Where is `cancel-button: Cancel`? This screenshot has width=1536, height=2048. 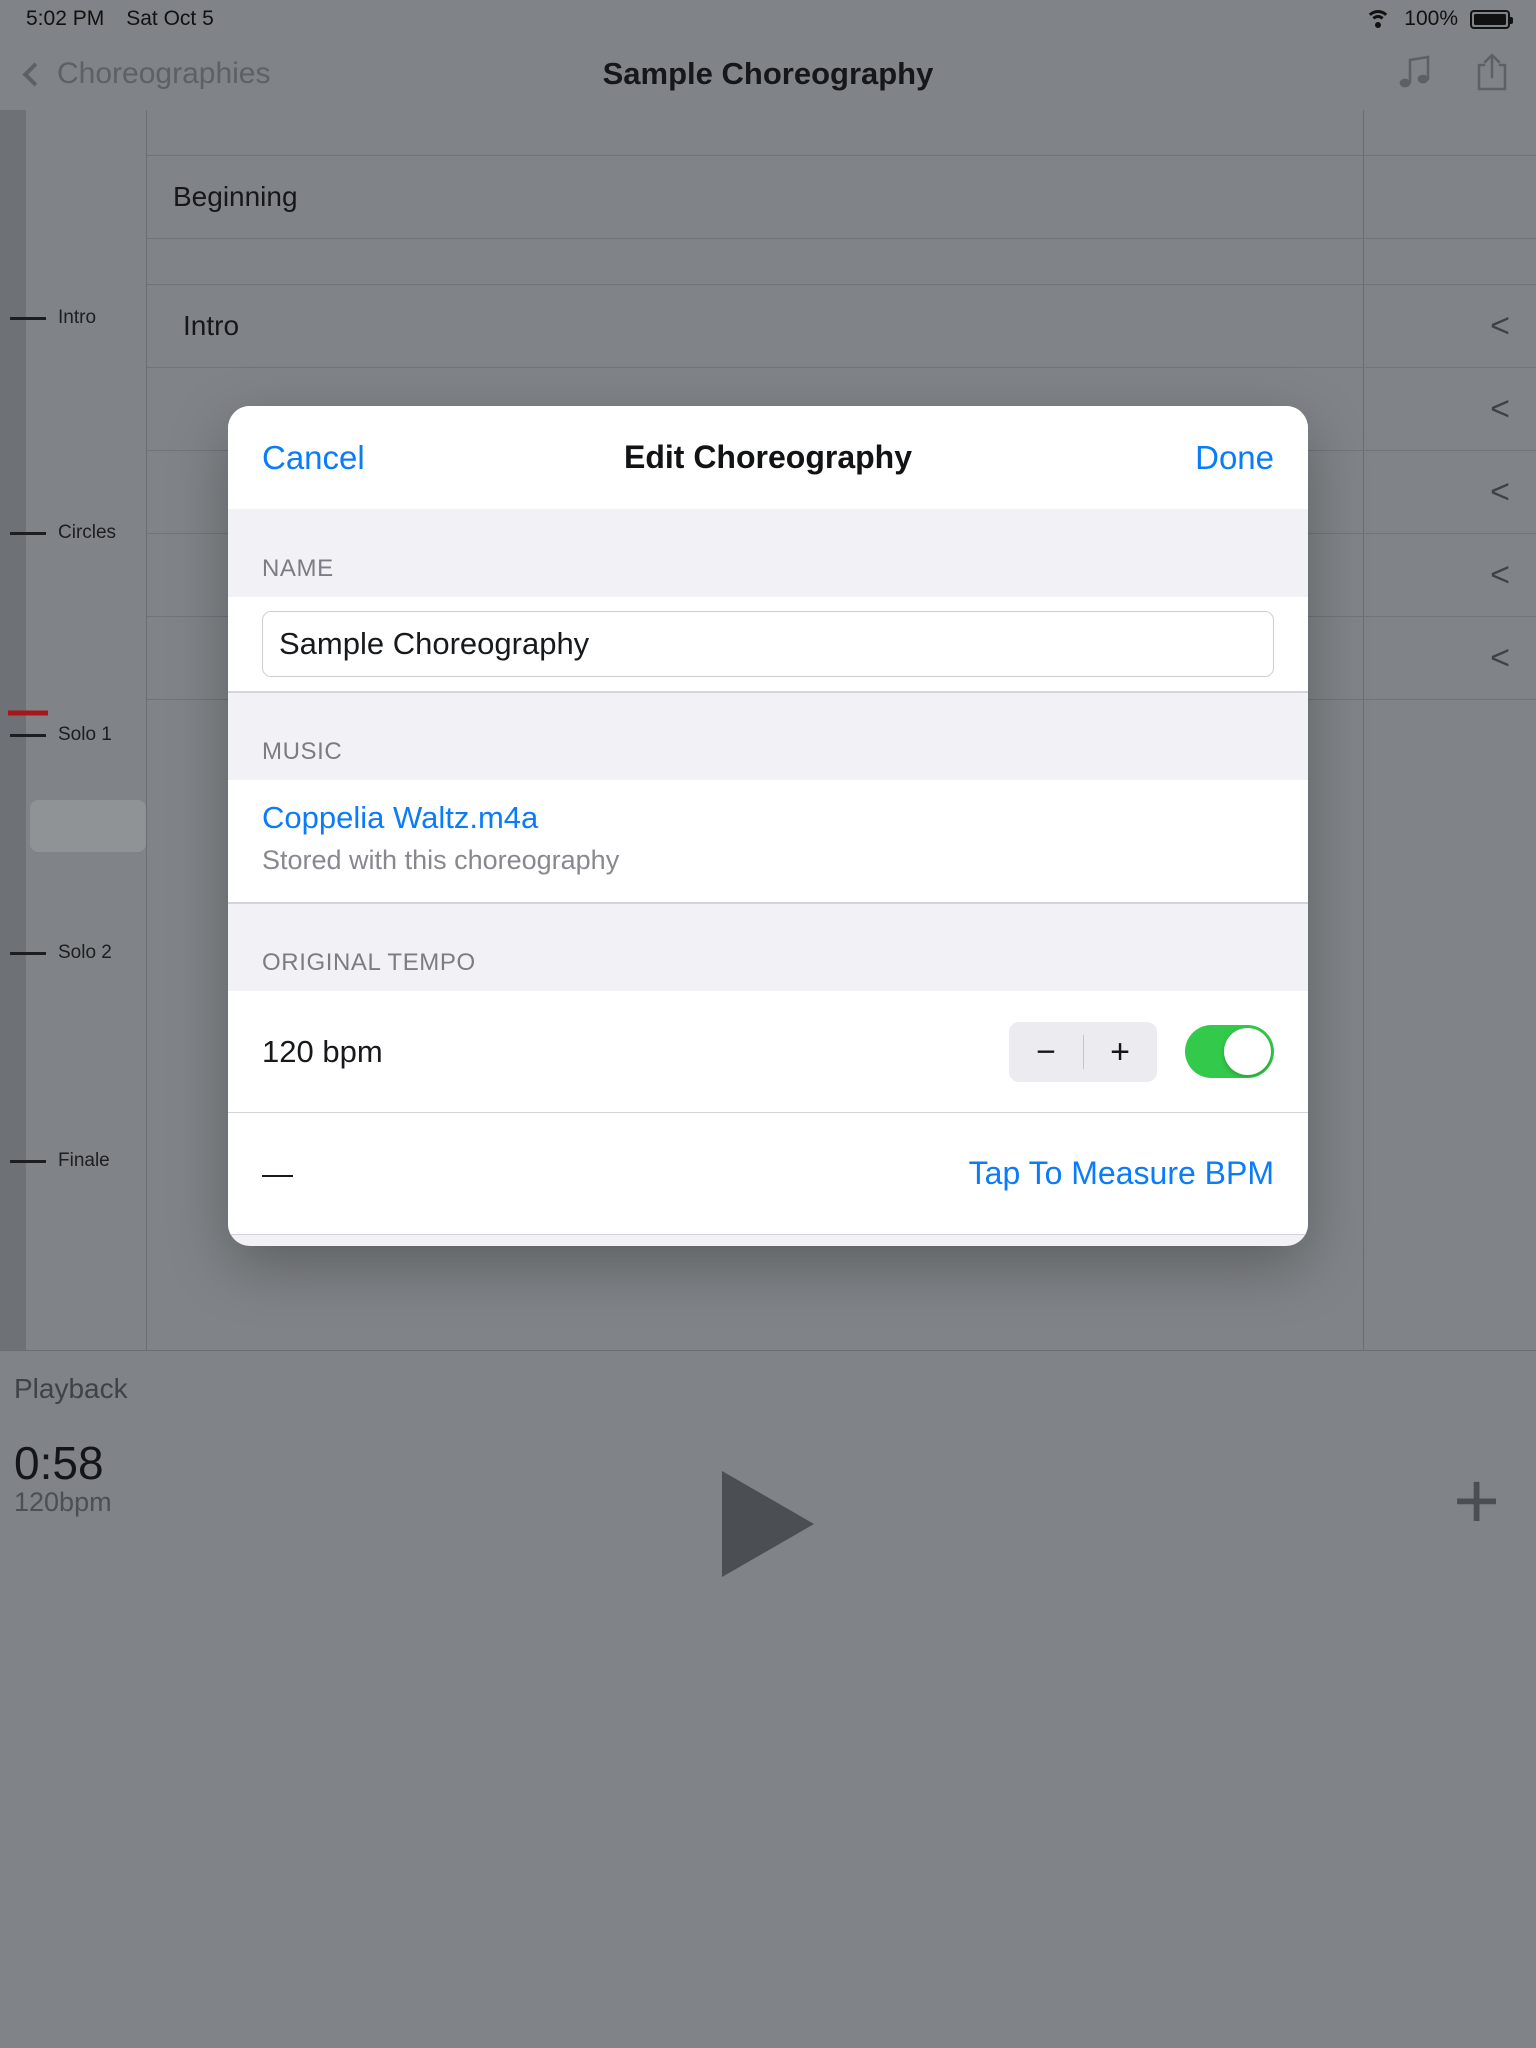 cancel-button: Cancel is located at coordinates (313, 458).